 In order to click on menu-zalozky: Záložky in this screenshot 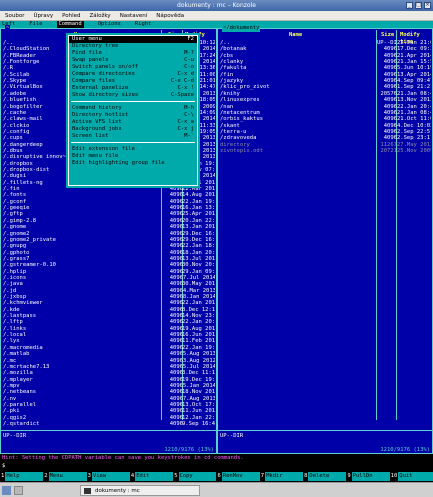, I will do `click(100, 15)`.